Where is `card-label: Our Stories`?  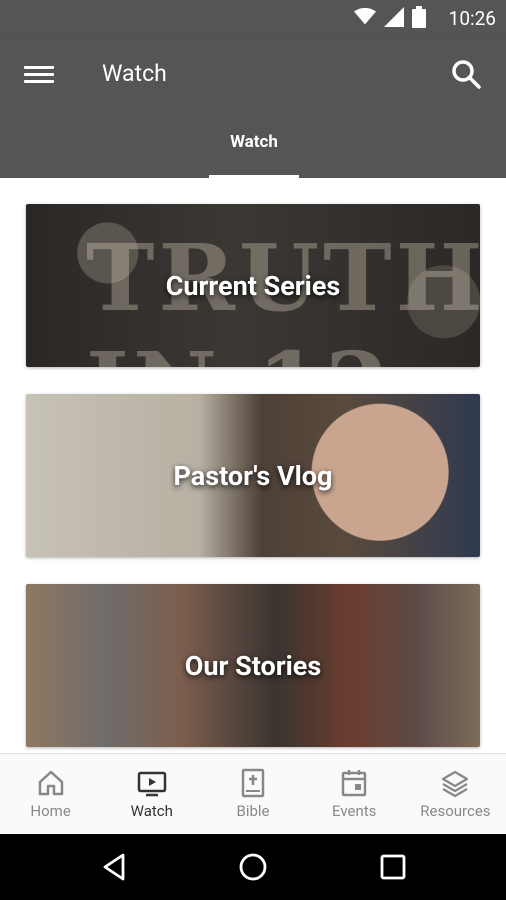 card-label: Our Stories is located at coordinates (253, 665).